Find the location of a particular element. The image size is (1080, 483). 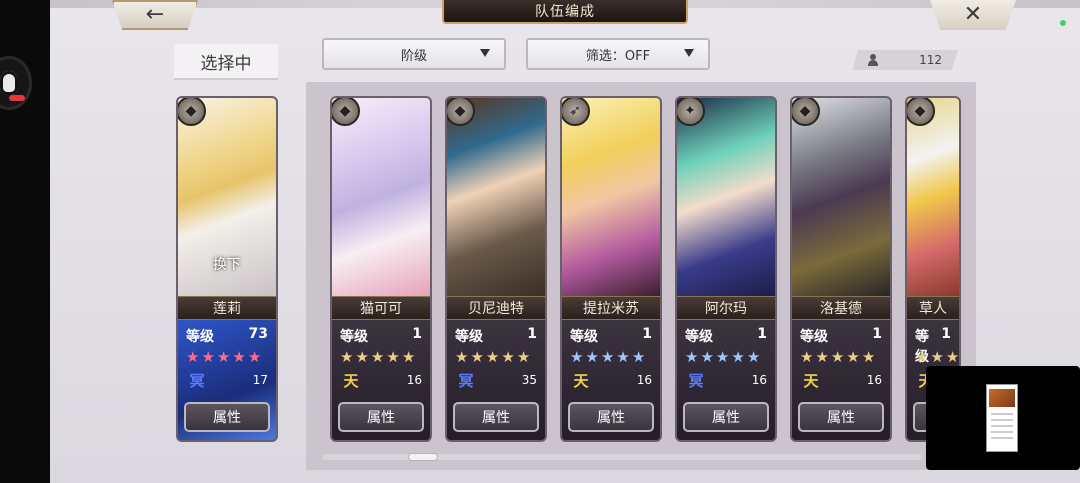

close-button: ✕ is located at coordinates (973, 15).